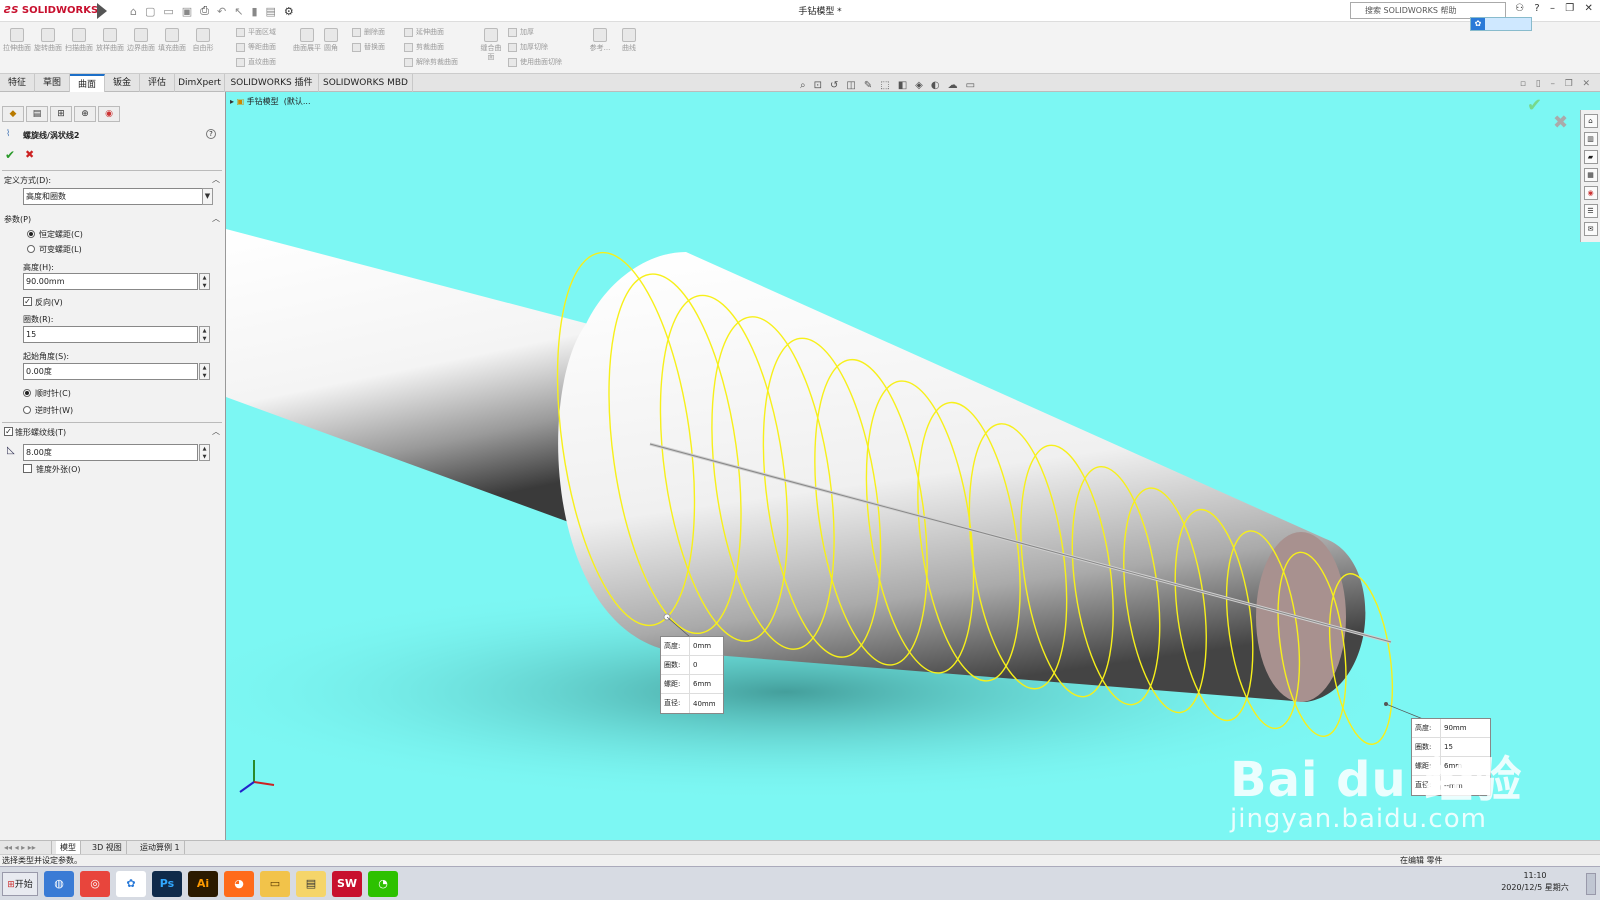  I want to click on hide-show-items-icon: ◈, so click(919, 85).